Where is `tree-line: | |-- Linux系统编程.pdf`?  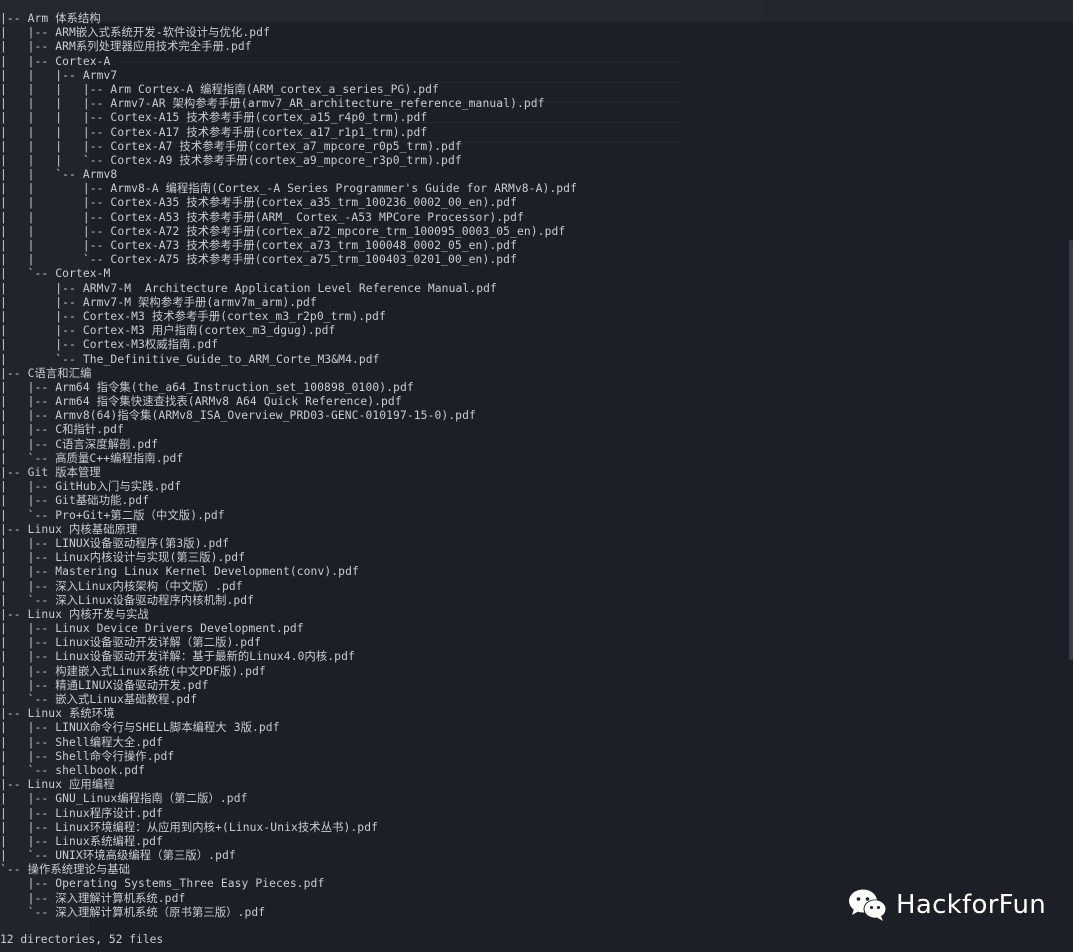 tree-line: | |-- Linux系统编程.pdf is located at coordinates (81, 841).